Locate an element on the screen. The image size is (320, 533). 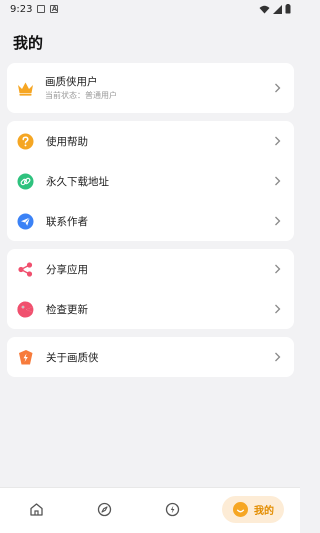
vip-title: 画质侠用户 is located at coordinates (71, 82).